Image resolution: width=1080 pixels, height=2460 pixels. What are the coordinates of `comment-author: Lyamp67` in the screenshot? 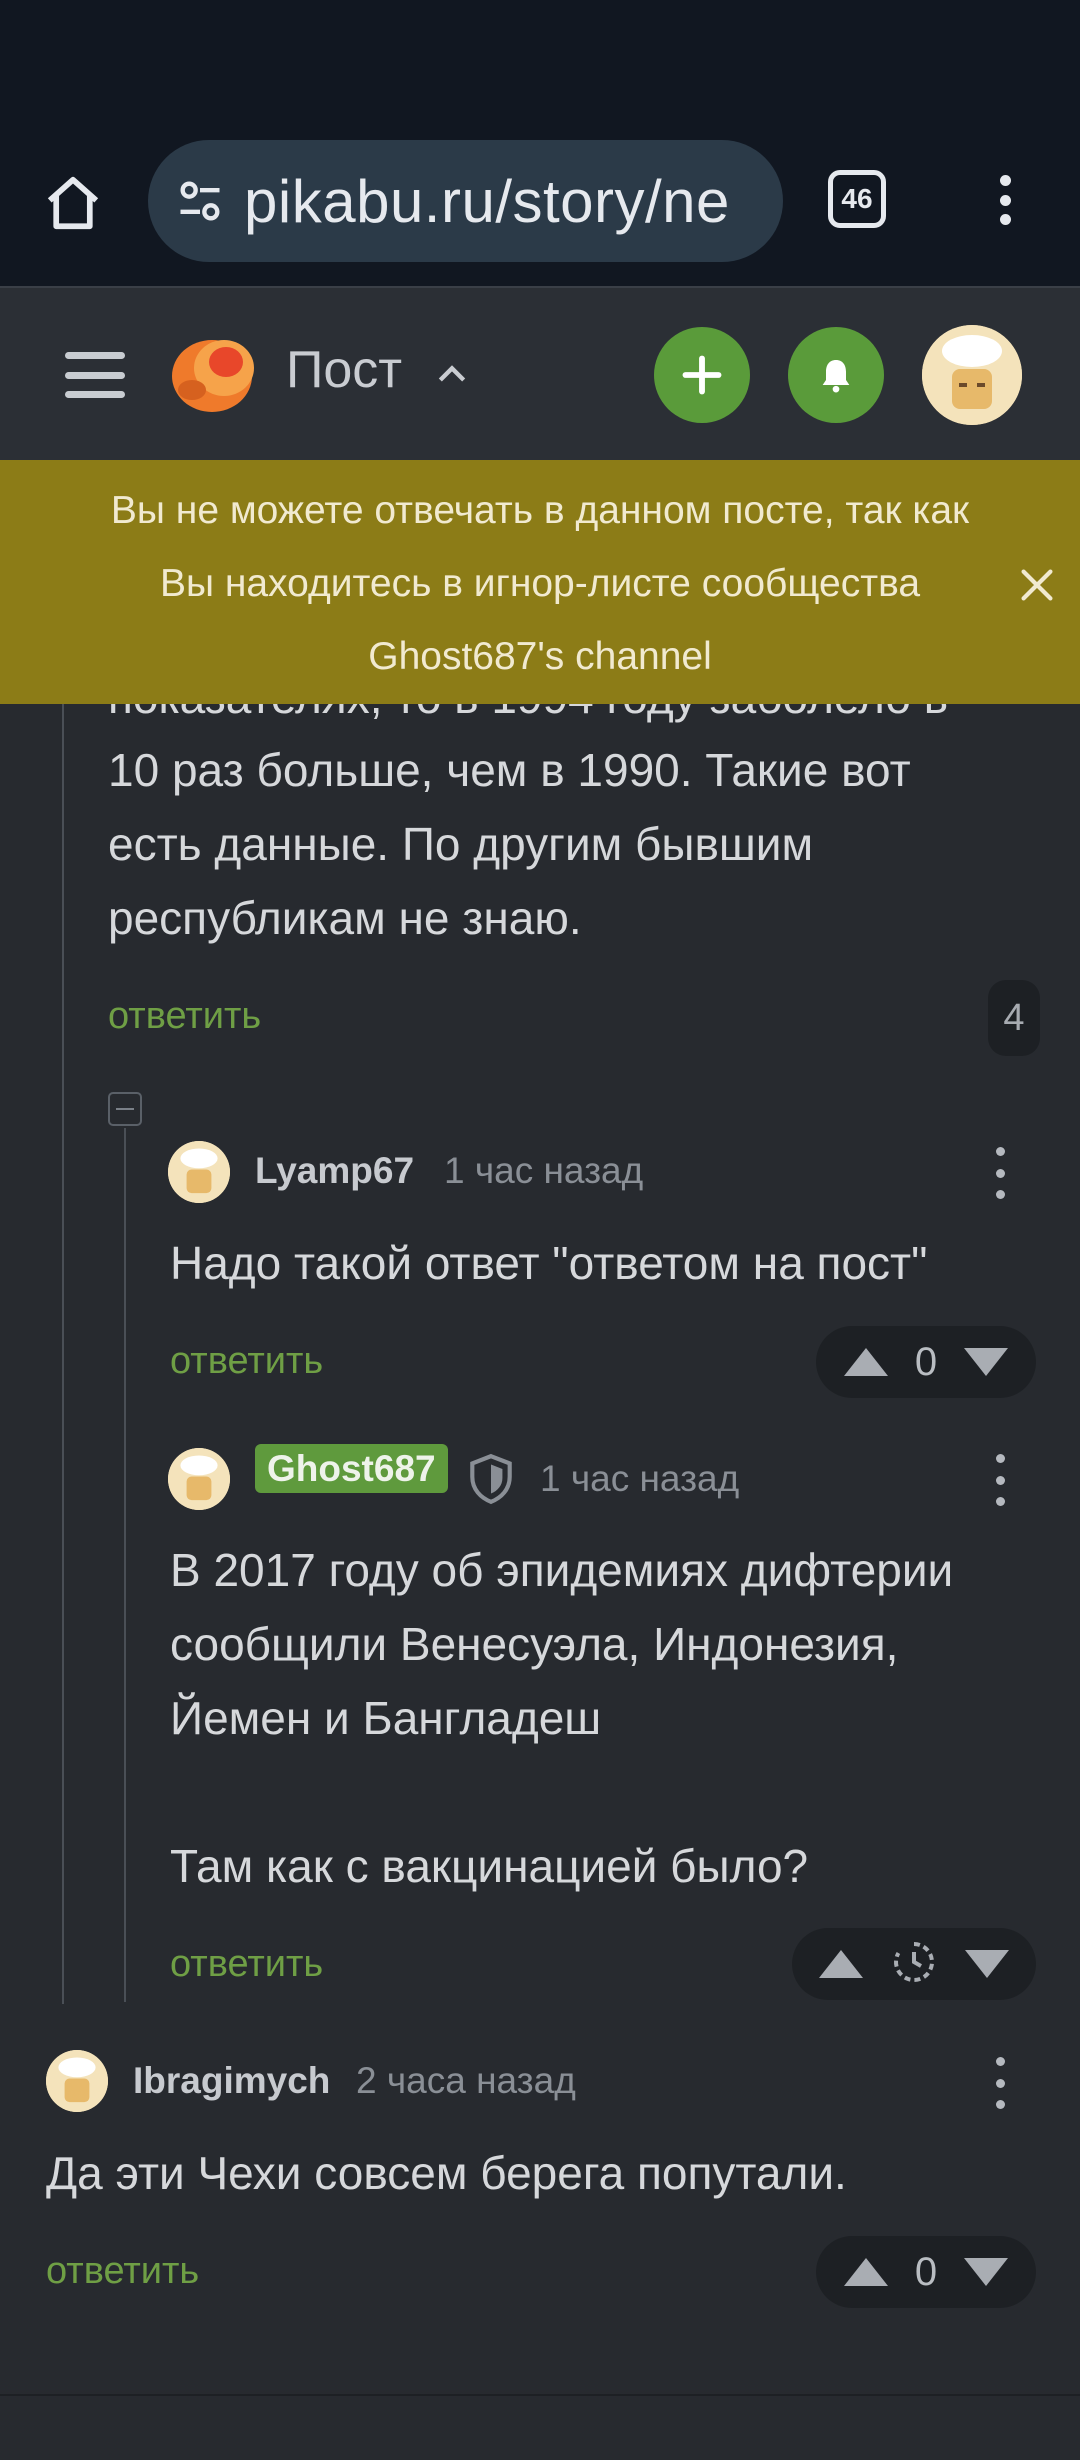 It's located at (334, 1171).